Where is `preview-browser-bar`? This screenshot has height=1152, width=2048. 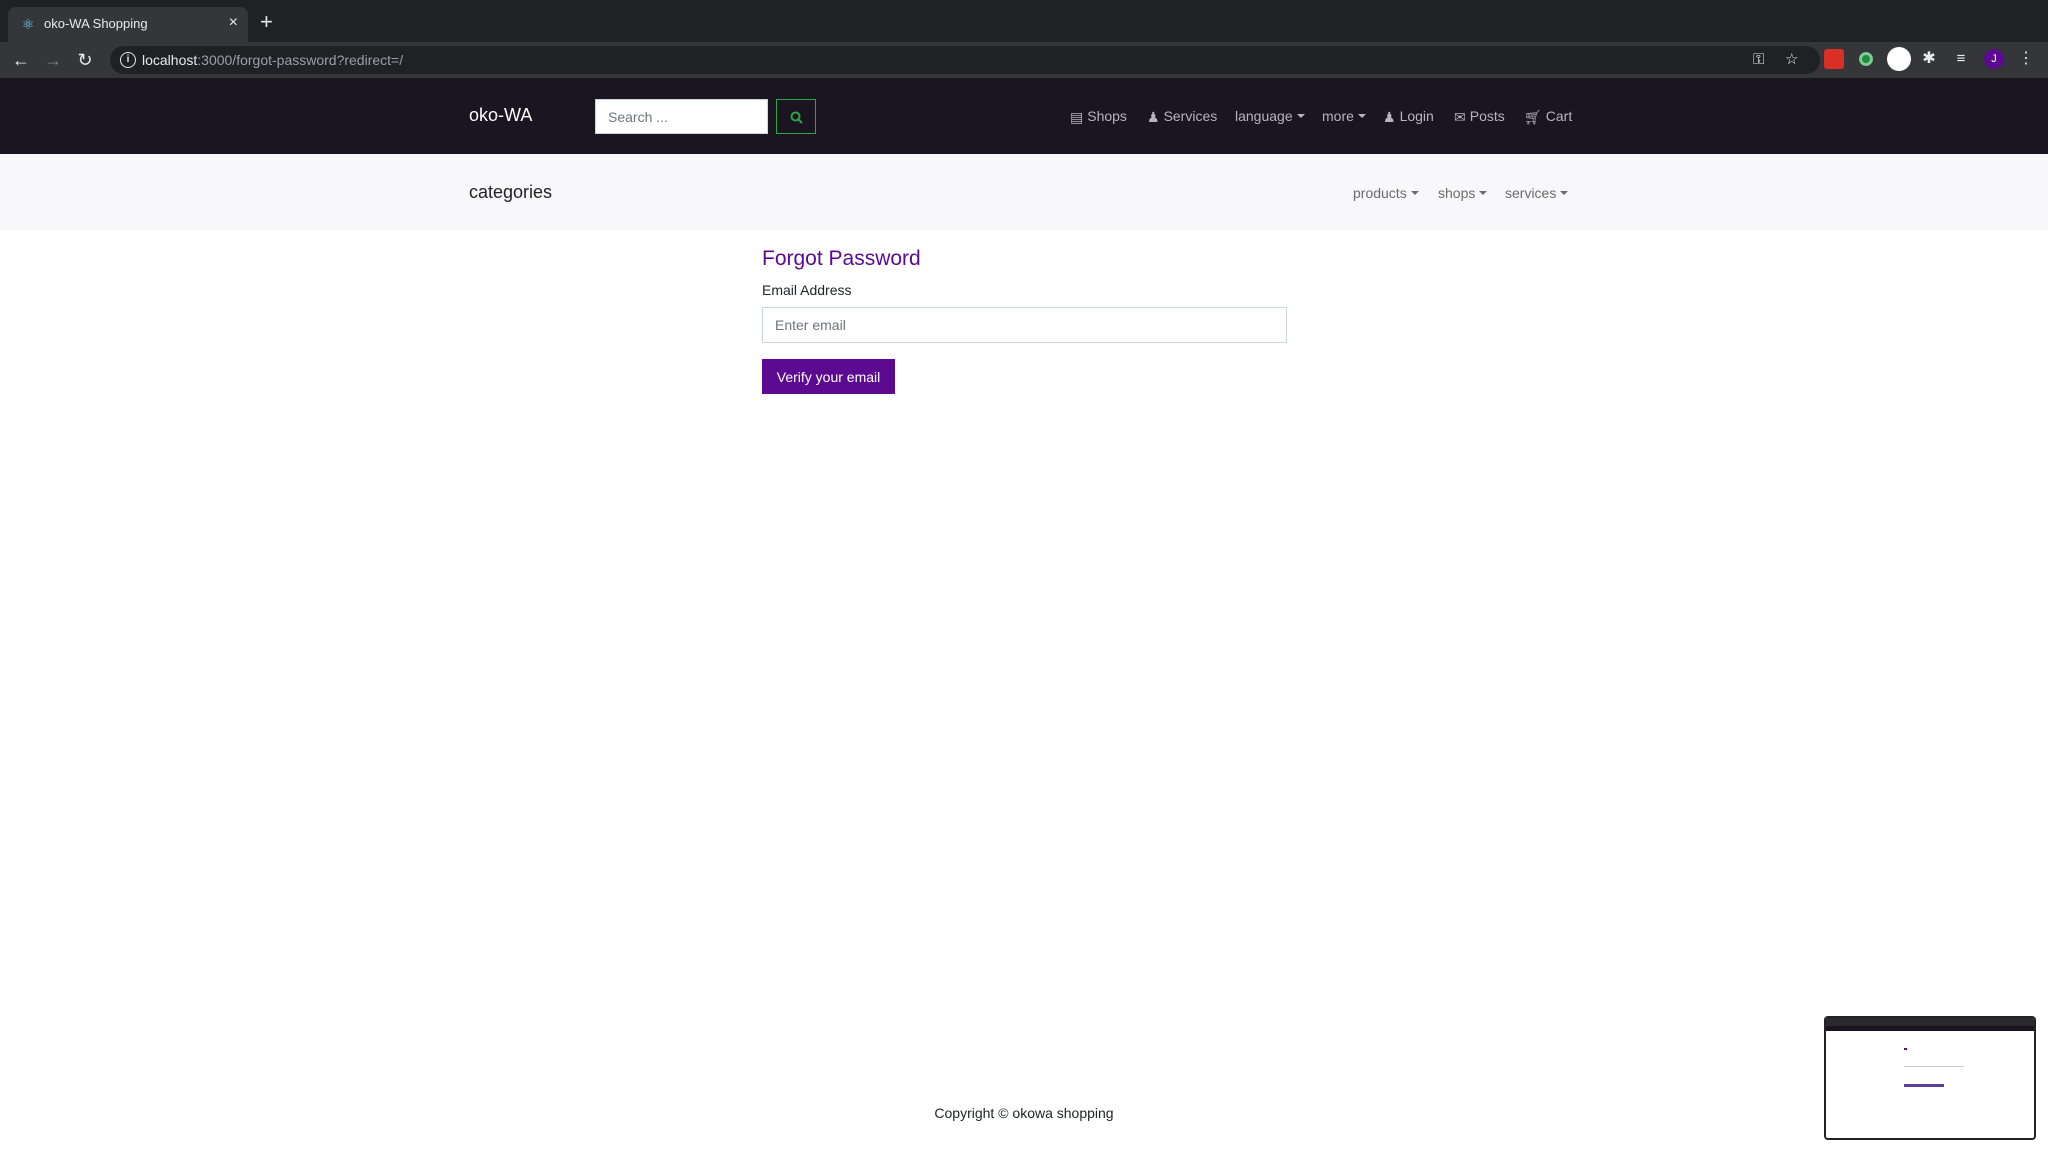 preview-browser-bar is located at coordinates (1930, 1022).